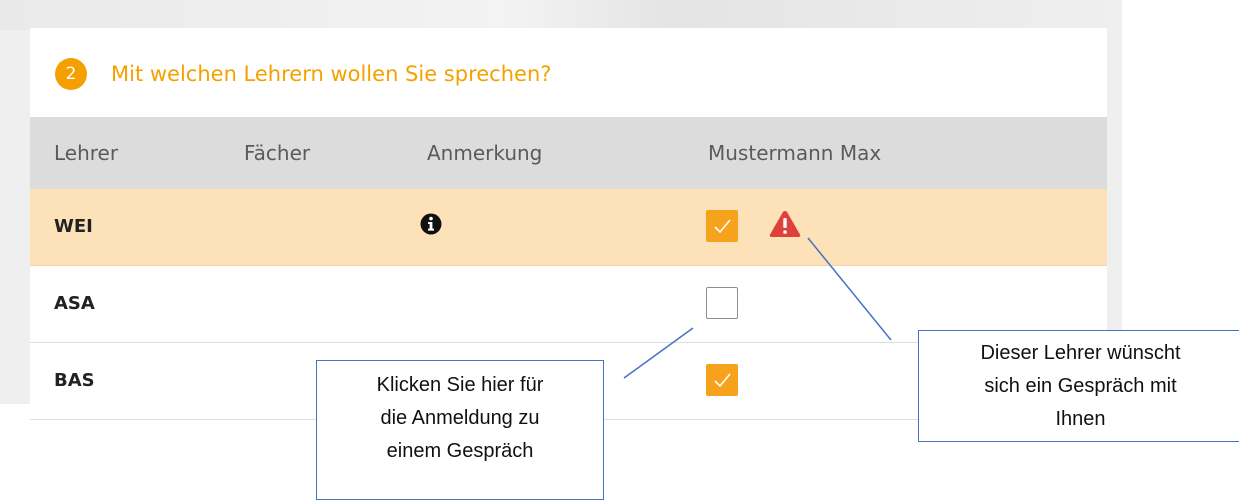  Describe the element at coordinates (658, 353) in the screenshot. I see `connector-line-checkbox` at that location.